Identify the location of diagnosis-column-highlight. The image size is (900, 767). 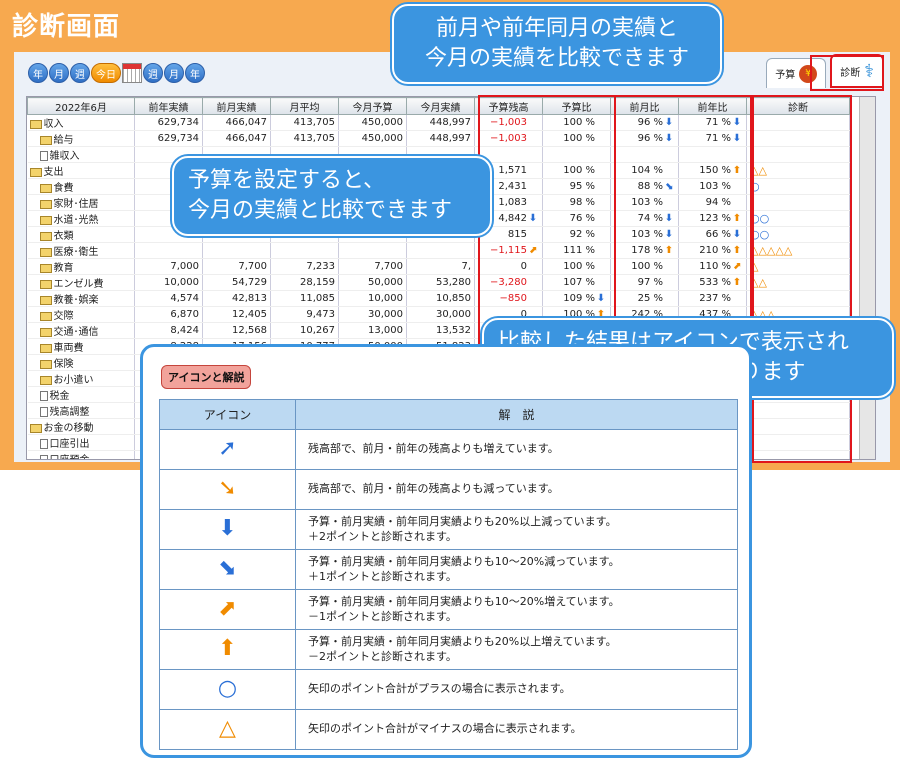
(801, 279).